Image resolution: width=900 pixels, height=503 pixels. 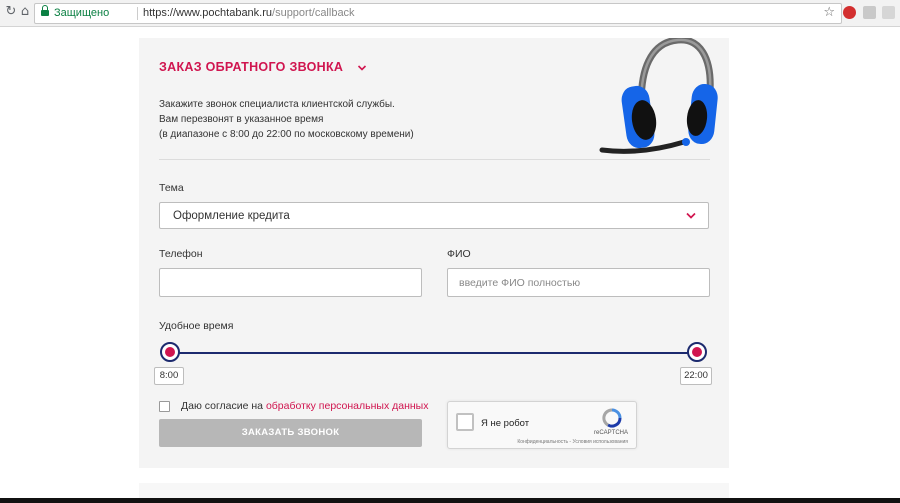 I want to click on fio-input: введите ФИО полностью, so click(x=578, y=282).